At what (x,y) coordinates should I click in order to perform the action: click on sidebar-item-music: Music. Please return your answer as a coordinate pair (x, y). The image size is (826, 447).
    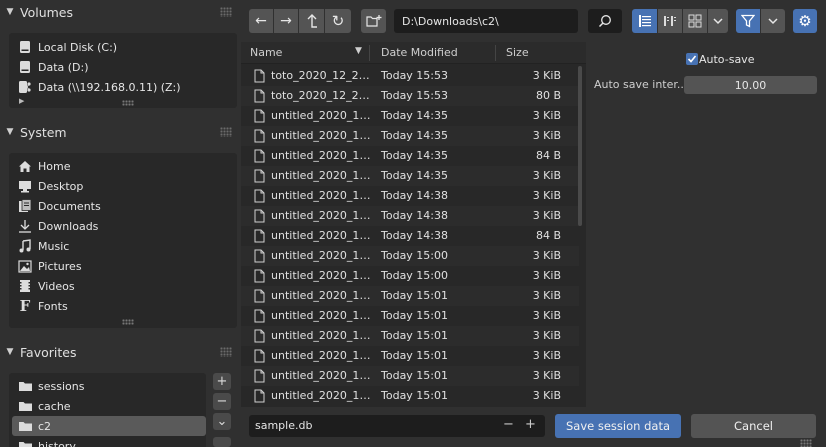
    Looking at the image, I should click on (43, 246).